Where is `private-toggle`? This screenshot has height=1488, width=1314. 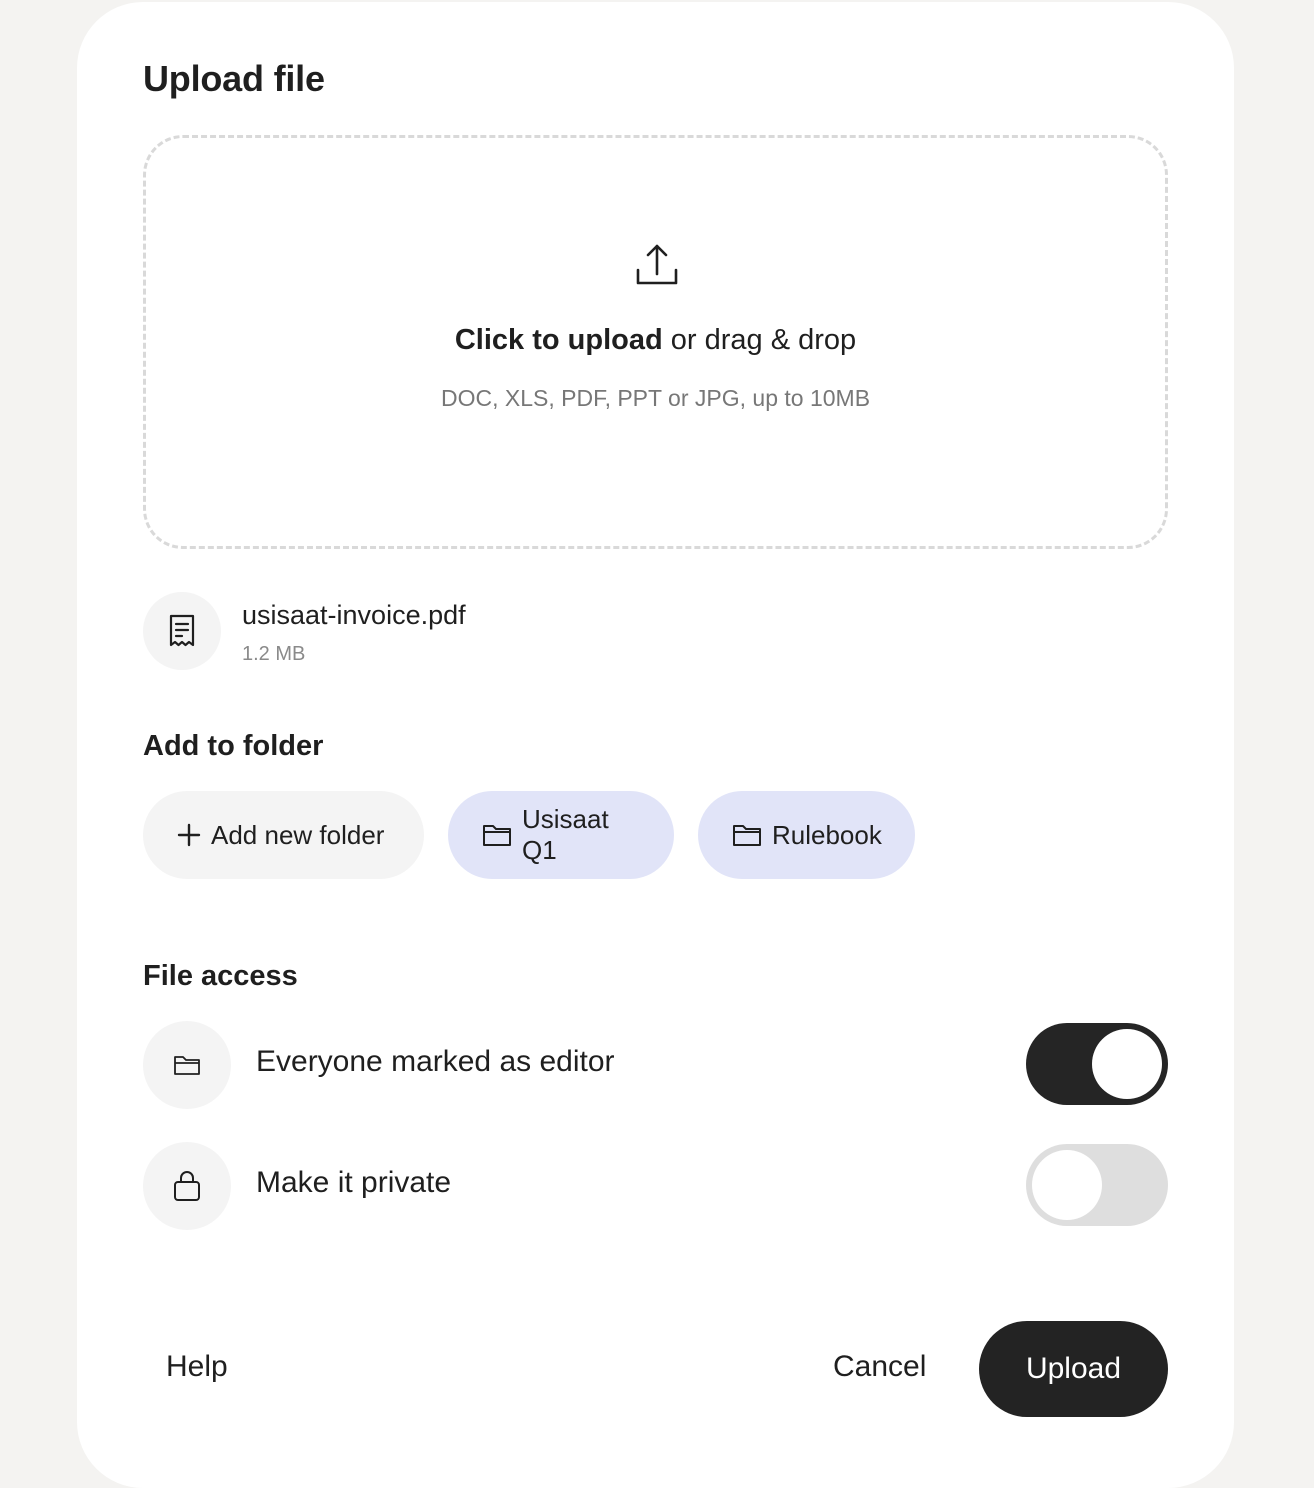 private-toggle is located at coordinates (1097, 1185).